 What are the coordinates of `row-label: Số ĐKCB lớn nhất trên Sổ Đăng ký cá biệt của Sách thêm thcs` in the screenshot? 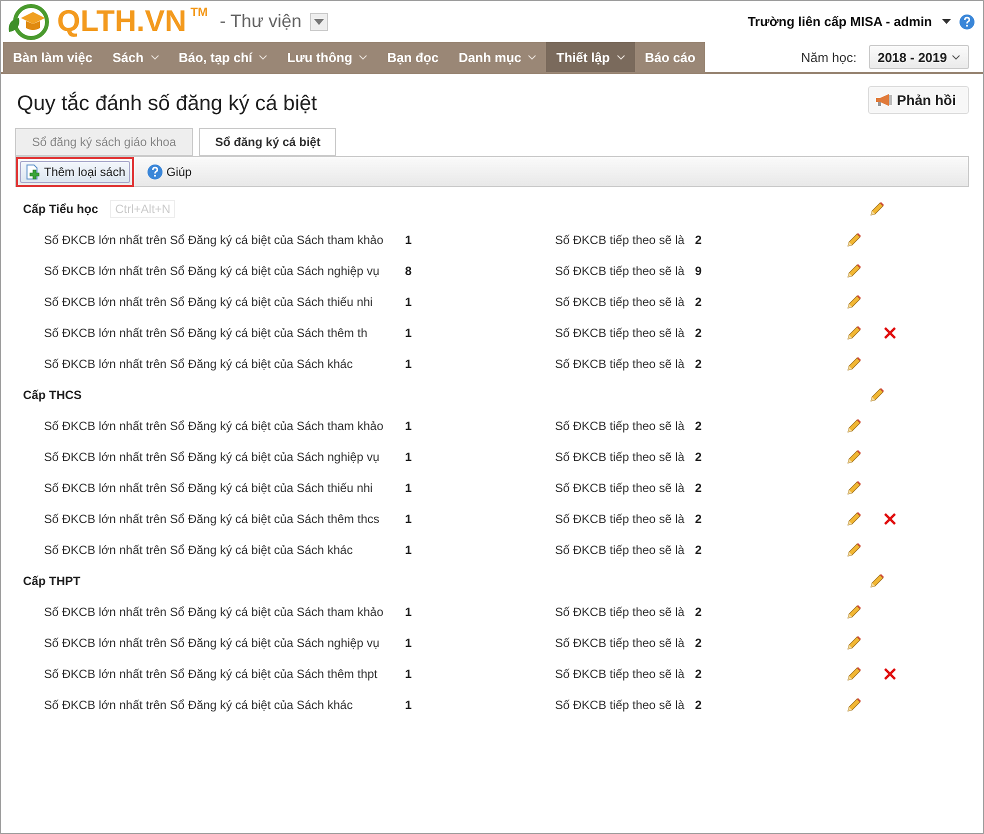 It's located at (211, 519).